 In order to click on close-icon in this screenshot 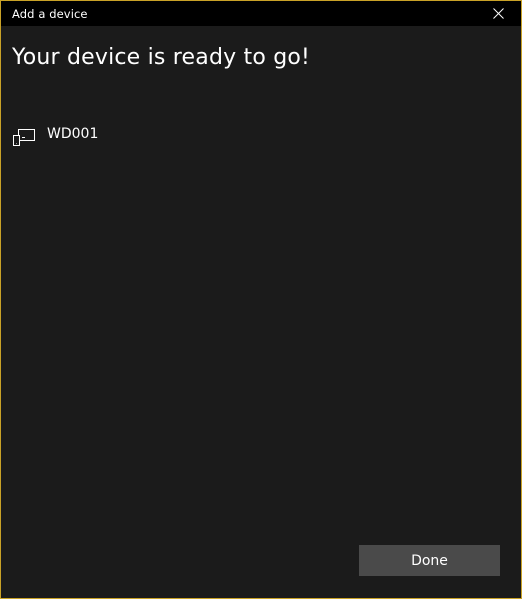, I will do `click(498, 13)`.